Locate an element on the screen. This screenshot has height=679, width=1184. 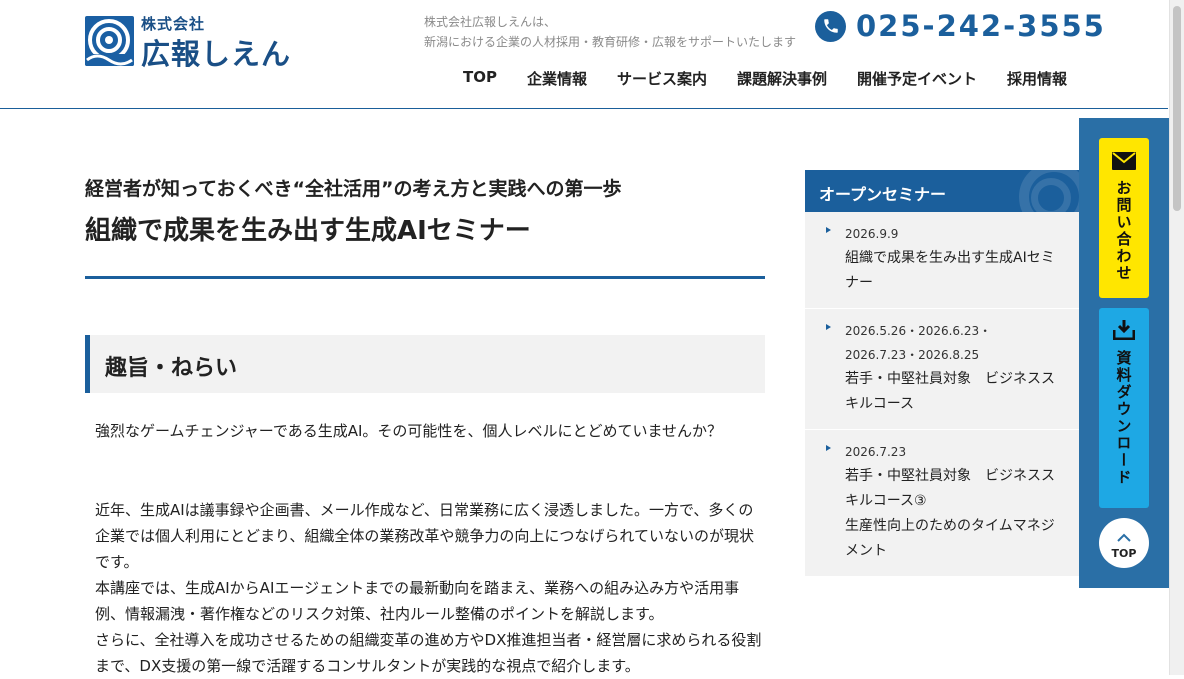
seminar-name: 若手・中堅社員対象 ビジネススキルコース is located at coordinates (950, 391).